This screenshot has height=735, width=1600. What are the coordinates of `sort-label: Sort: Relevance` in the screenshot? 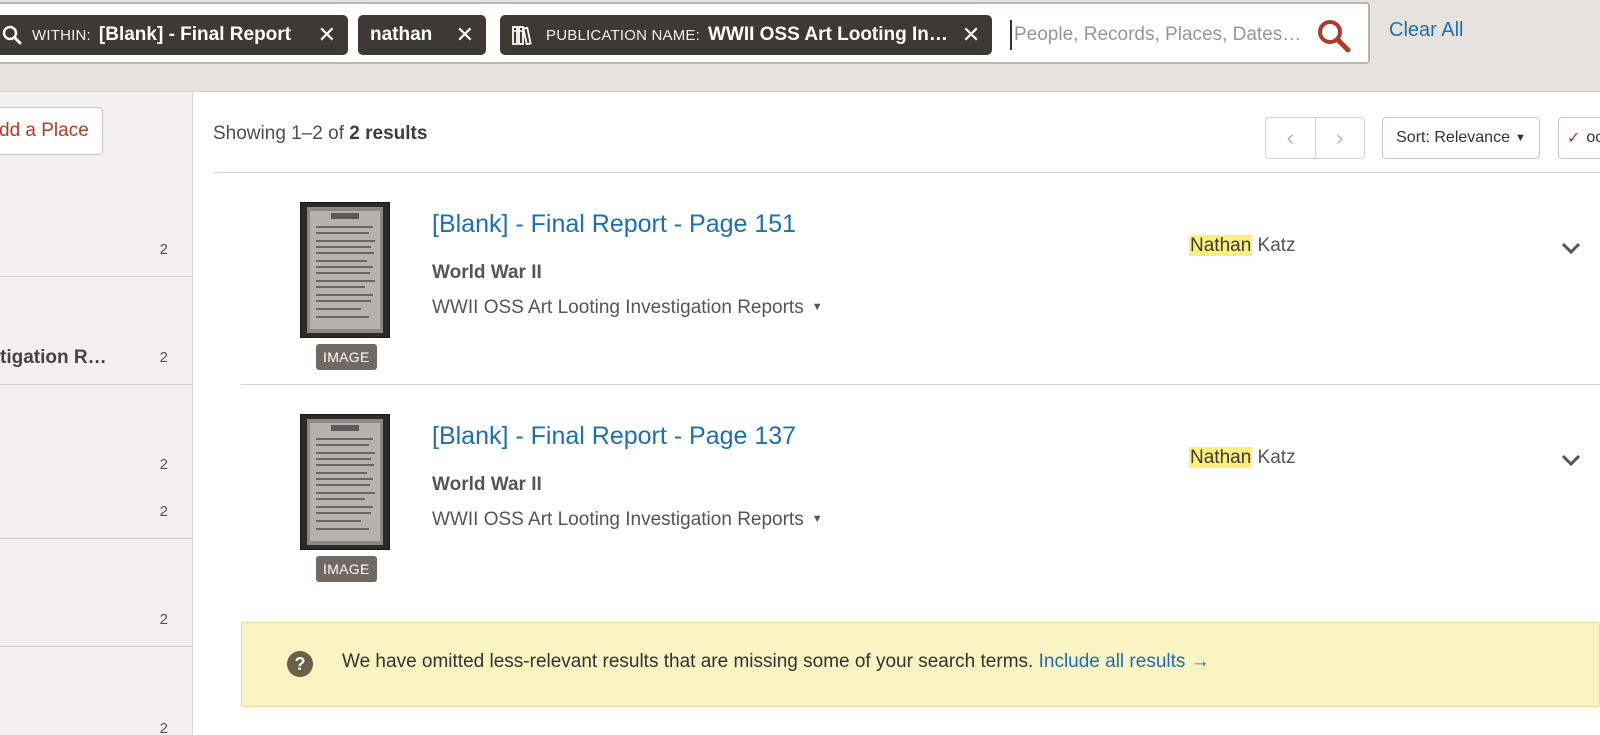 It's located at (1453, 137).